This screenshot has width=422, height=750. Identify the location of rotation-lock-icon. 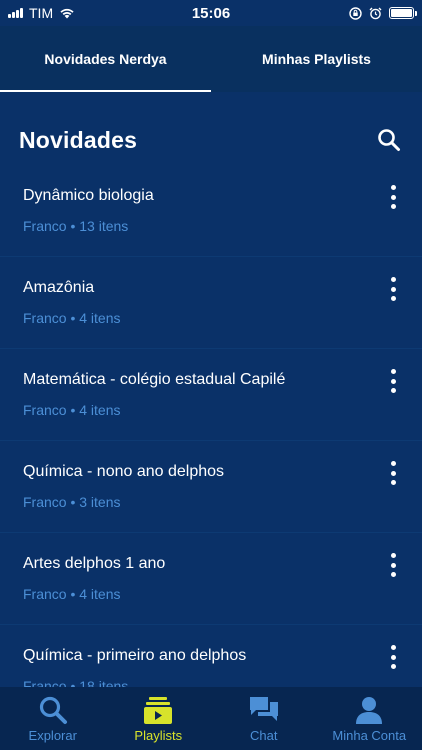
(355, 13).